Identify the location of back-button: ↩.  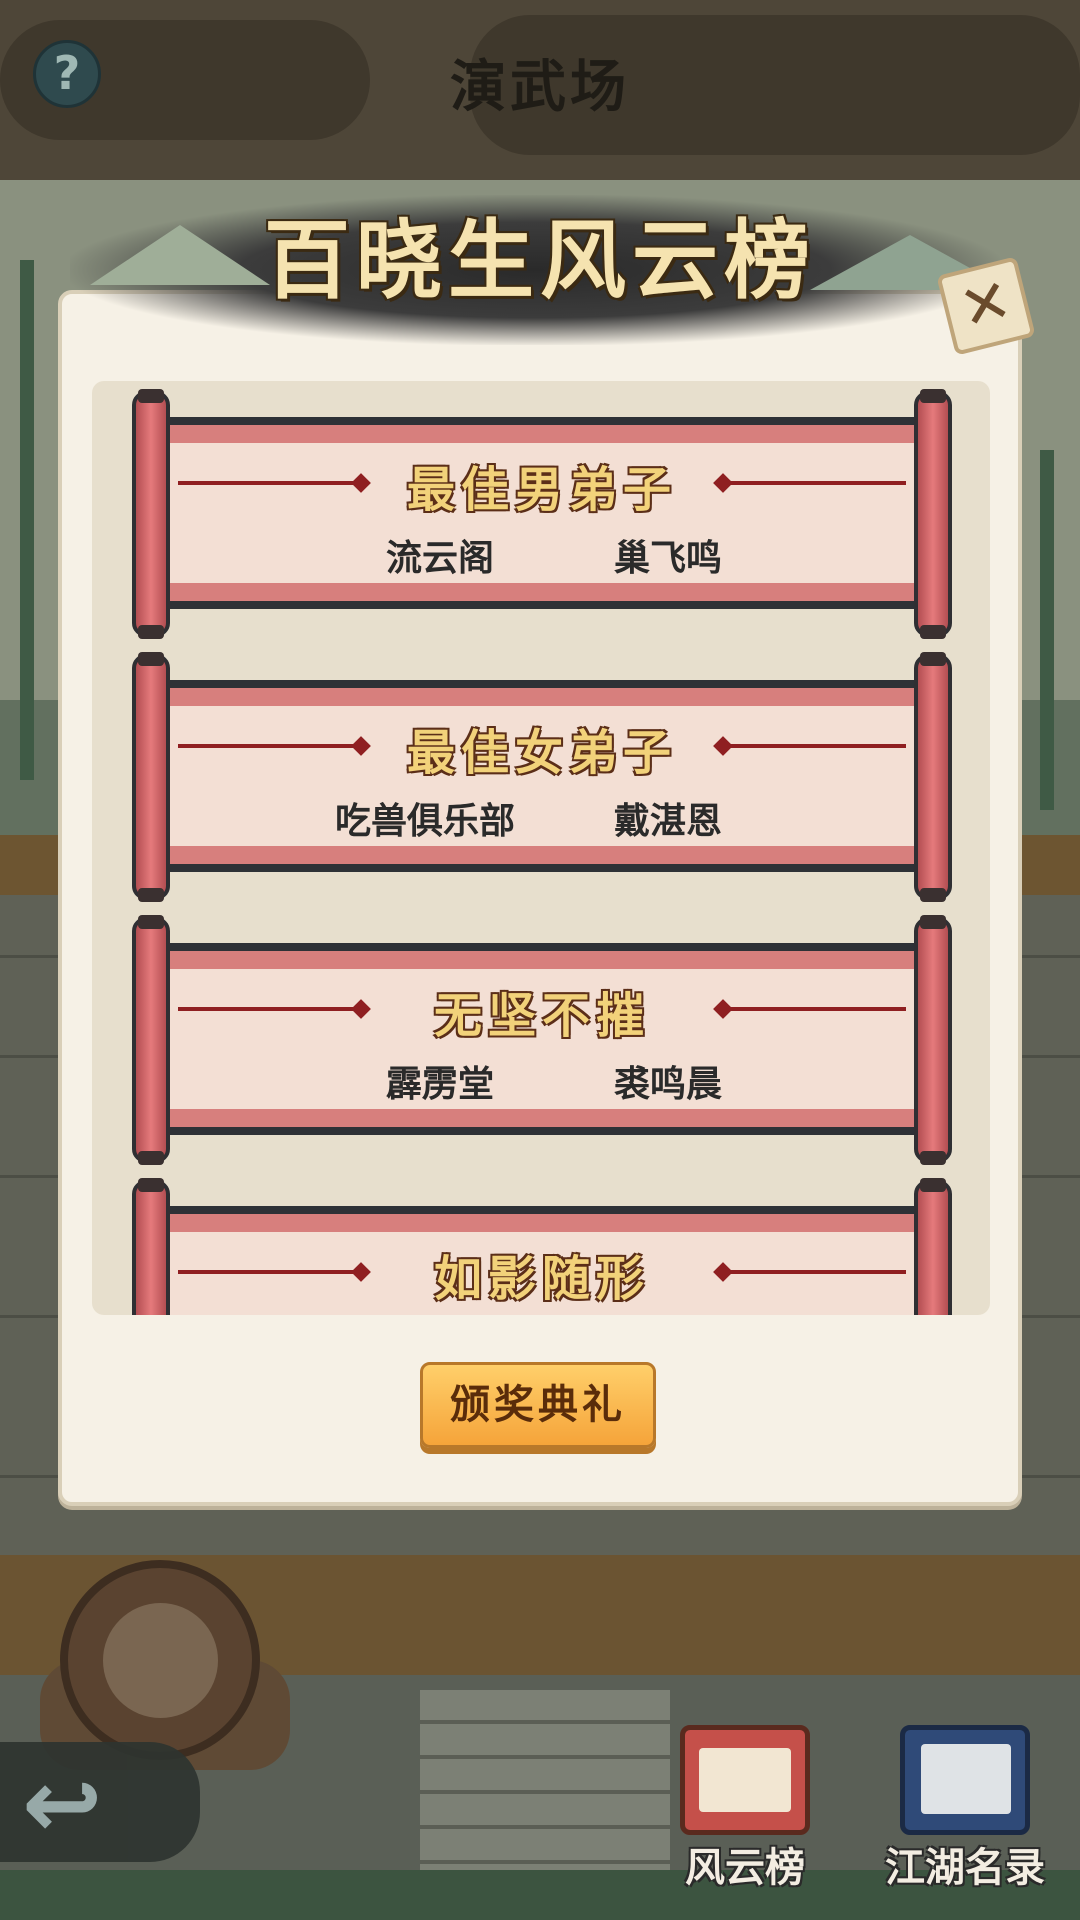
(100, 1802).